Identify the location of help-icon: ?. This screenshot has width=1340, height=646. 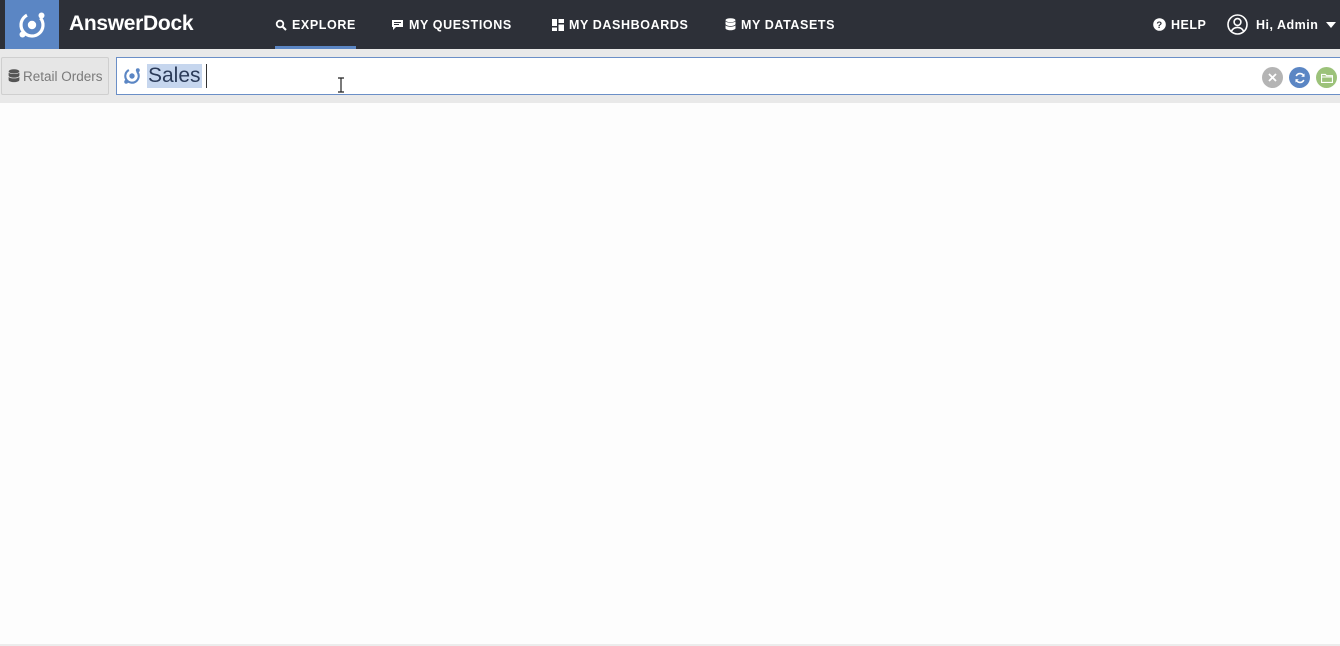
(1159, 24).